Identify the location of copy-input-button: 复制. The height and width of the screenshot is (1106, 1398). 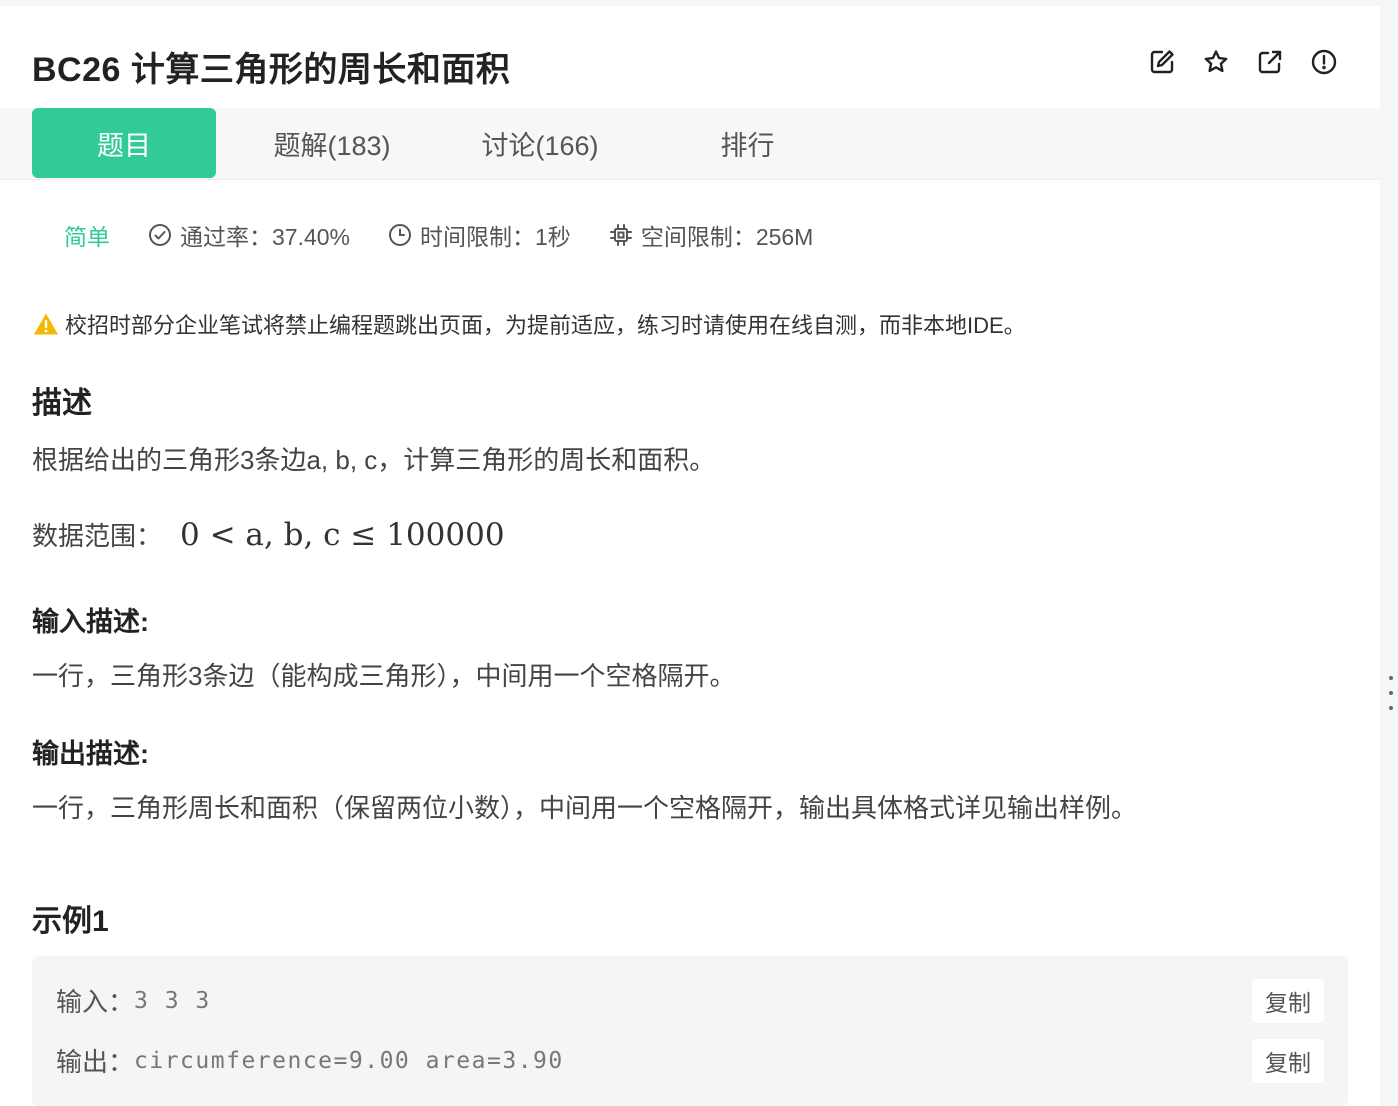
(1288, 1001).